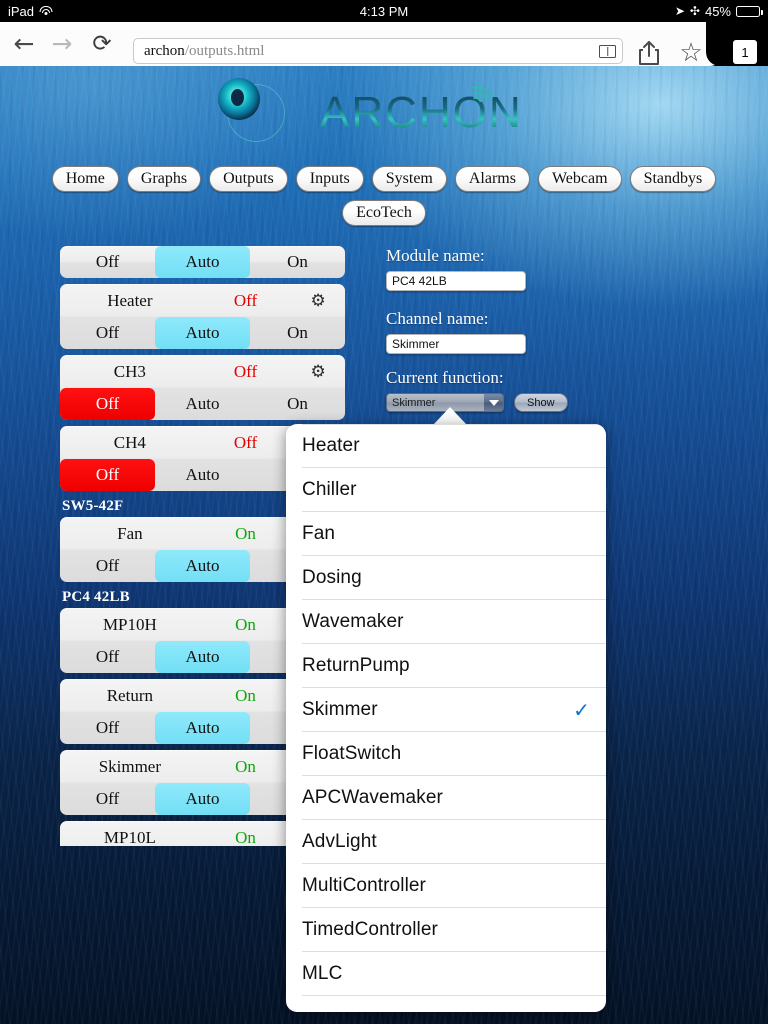 This screenshot has width=768, height=1024. What do you see at coordinates (579, 179) in the screenshot?
I see `nav-item-webcam: Webcam` at bounding box center [579, 179].